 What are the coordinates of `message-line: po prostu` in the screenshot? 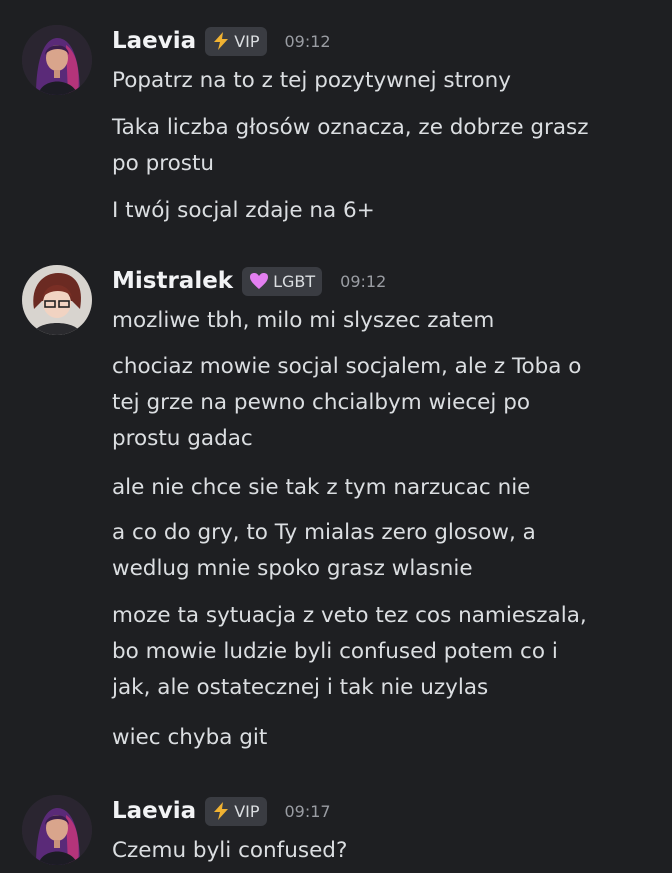 It's located at (163, 163).